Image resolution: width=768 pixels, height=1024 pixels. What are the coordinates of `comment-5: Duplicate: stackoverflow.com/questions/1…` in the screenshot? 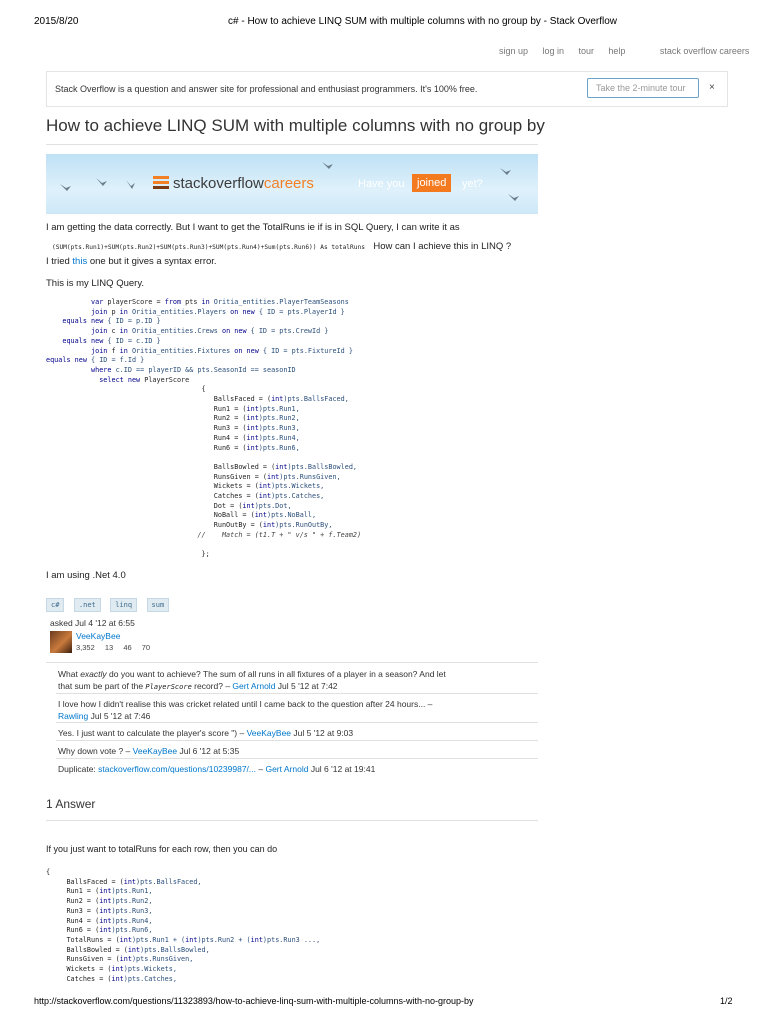 It's located at (216, 769).